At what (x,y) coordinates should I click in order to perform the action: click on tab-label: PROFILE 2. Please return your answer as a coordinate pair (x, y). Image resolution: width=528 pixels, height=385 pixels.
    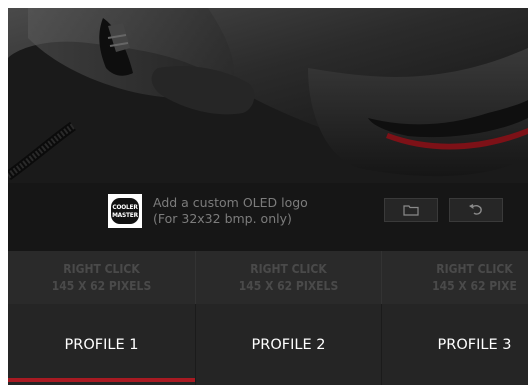
    Looking at the image, I should click on (288, 344).